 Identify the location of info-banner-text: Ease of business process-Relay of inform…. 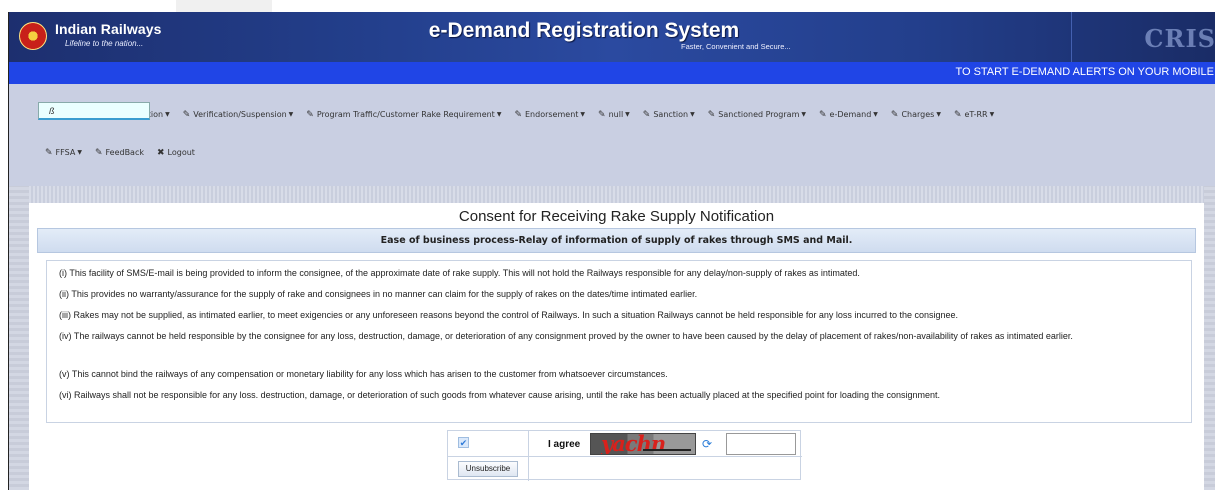
(616, 240).